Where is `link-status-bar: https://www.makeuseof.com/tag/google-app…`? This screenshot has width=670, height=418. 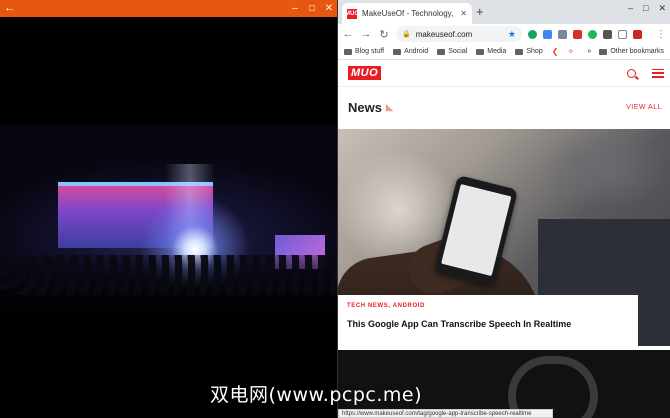
link-status-bar: https://www.makeuseof.com/tag/google-app… is located at coordinates (445, 413).